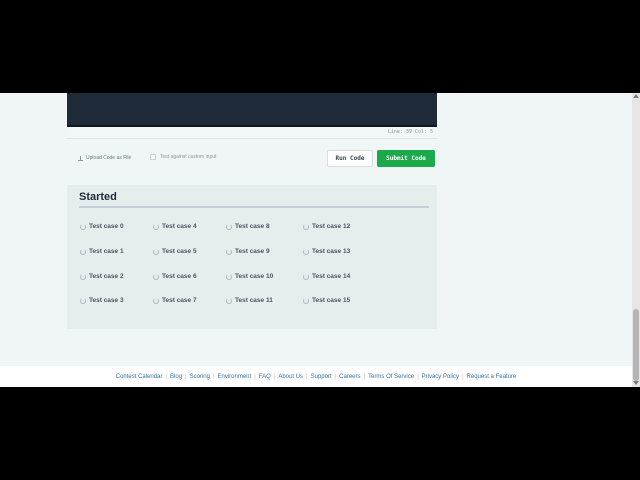 The height and width of the screenshot is (480, 640). Describe the element at coordinates (636, 345) in the screenshot. I see `scroll-thumb` at that location.